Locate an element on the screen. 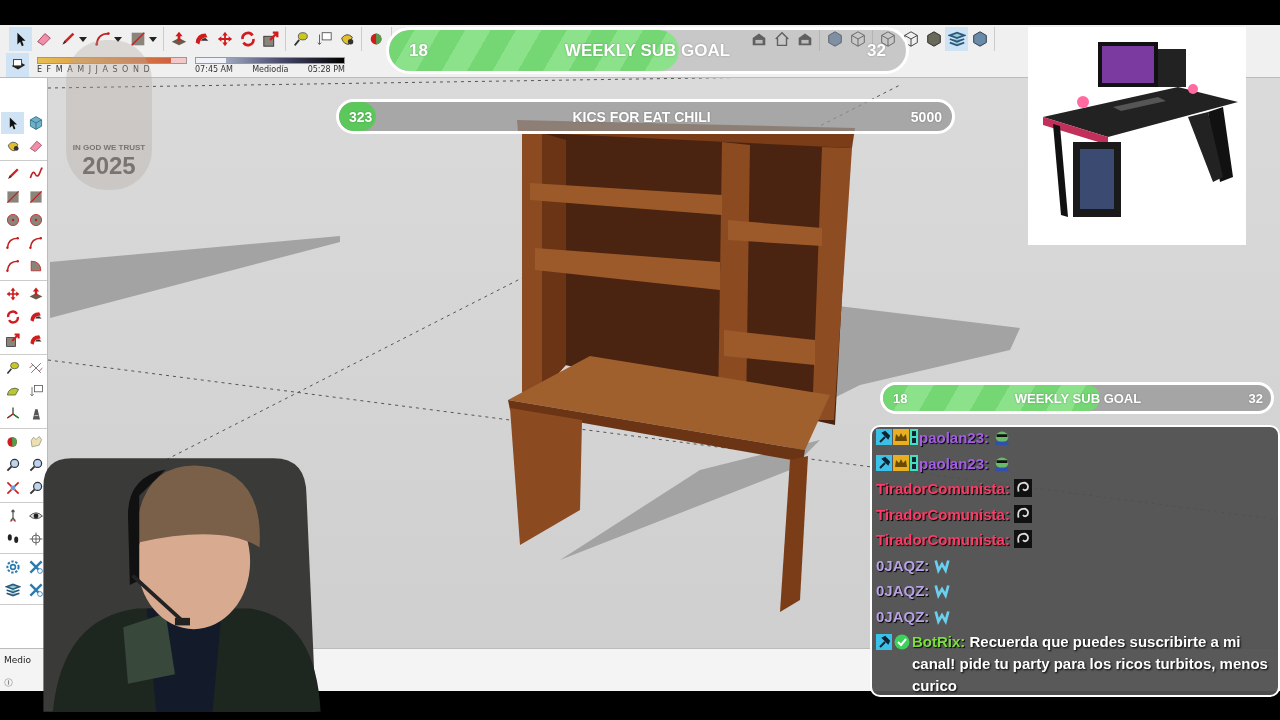 Image resolution: width=1280 pixels, height=720 pixels. month-slider is located at coordinates (105, 60).